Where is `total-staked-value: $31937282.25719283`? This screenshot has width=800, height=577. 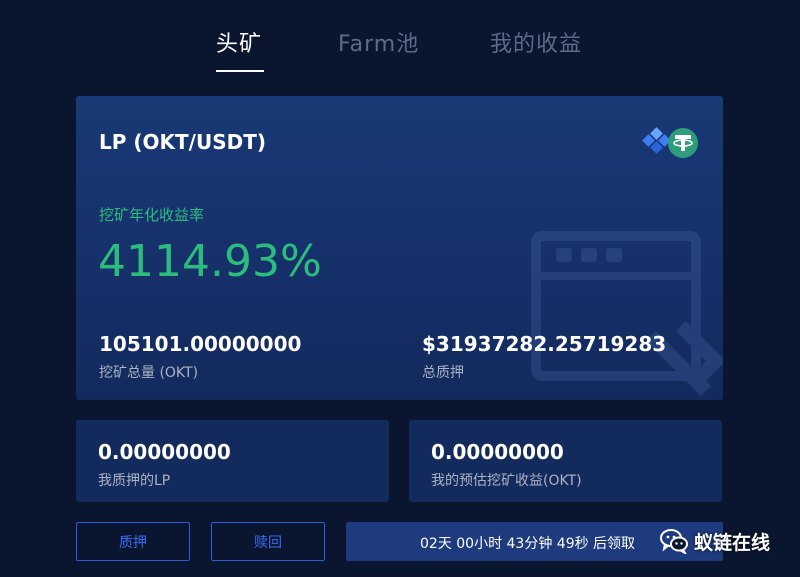 total-staked-value: $31937282.25719283 is located at coordinates (544, 344).